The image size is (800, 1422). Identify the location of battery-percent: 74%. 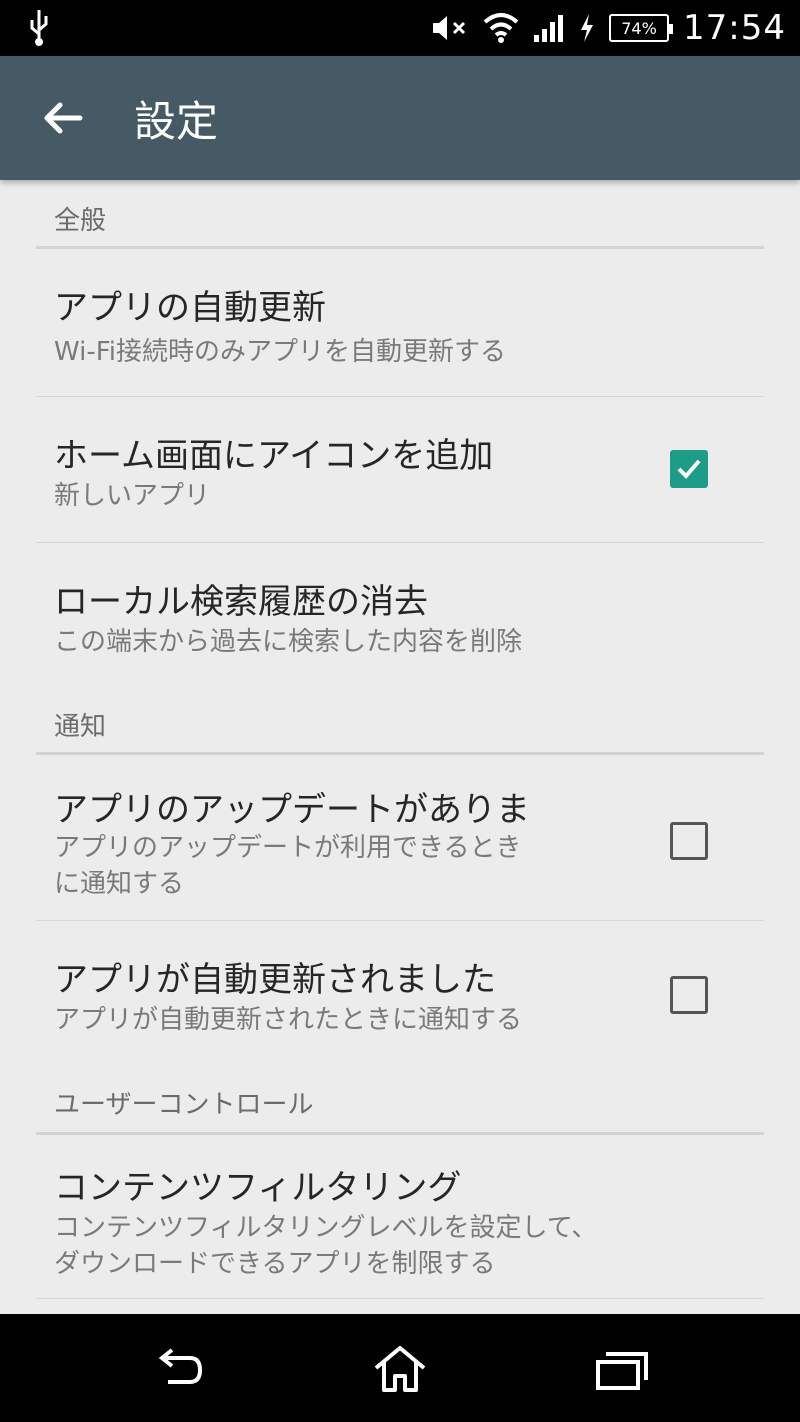
(639, 28).